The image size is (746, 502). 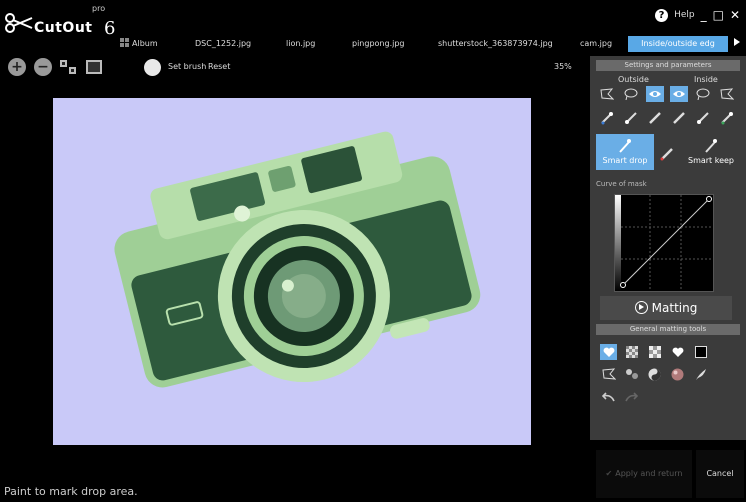 I want to click on tab-label: lion.jpg, so click(x=301, y=43).